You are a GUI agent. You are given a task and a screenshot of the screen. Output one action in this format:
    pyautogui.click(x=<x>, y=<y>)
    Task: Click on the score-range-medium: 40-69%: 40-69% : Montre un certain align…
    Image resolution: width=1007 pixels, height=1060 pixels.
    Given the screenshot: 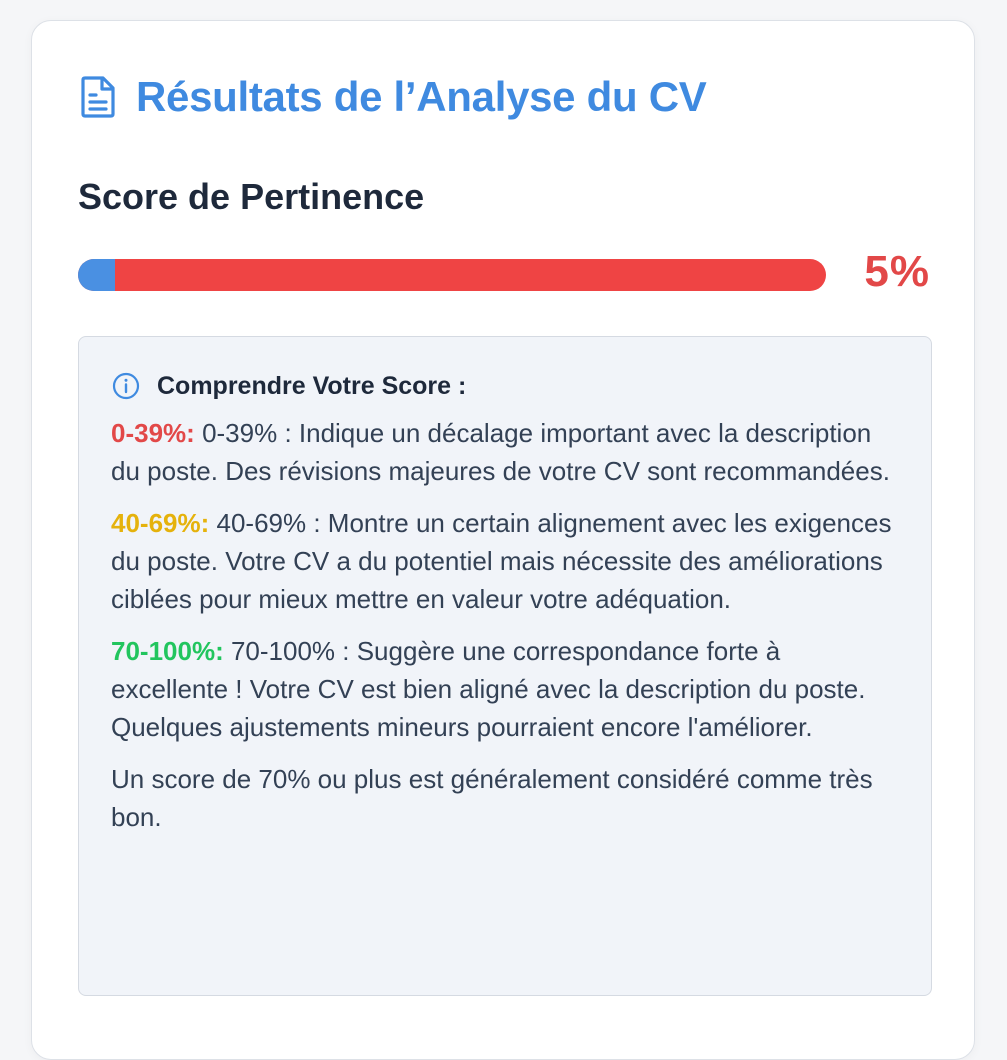 What is the action you would take?
    pyautogui.click(x=505, y=561)
    